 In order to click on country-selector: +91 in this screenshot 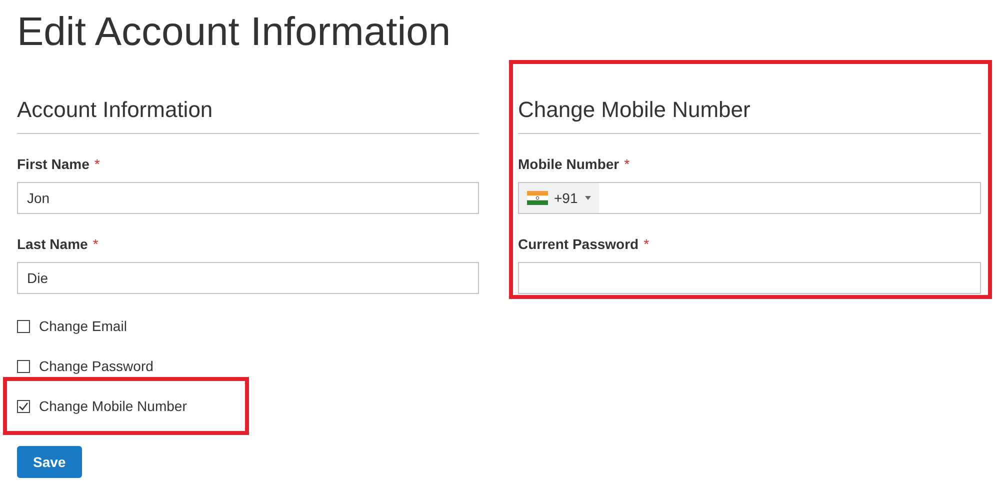, I will do `click(559, 198)`.